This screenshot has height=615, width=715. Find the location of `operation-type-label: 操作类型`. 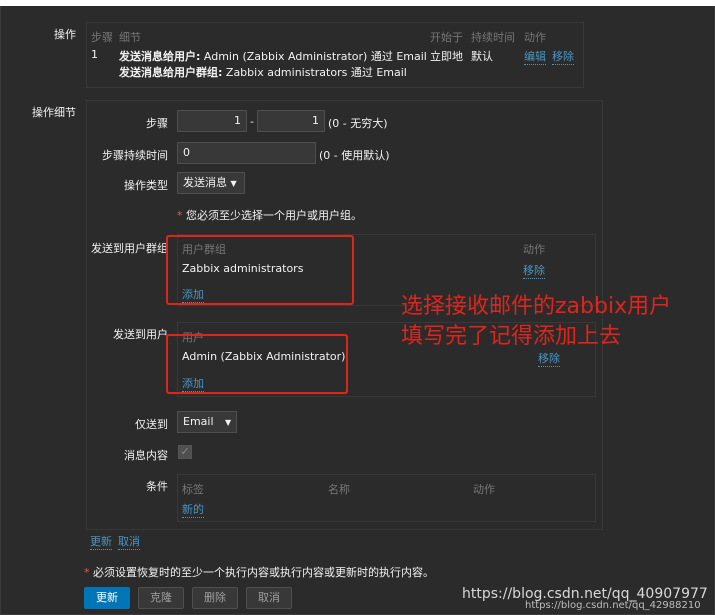

operation-type-label: 操作类型 is located at coordinates (146, 185).